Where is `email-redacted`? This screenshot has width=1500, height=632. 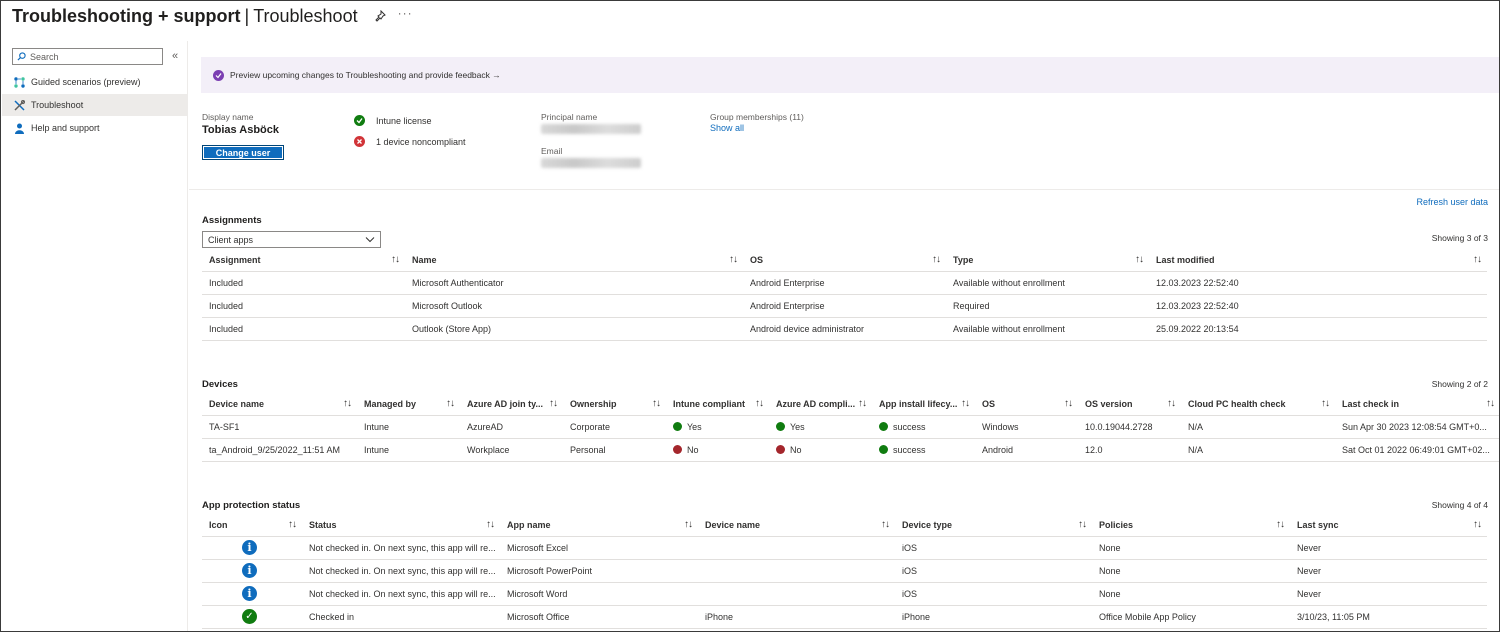 email-redacted is located at coordinates (591, 163).